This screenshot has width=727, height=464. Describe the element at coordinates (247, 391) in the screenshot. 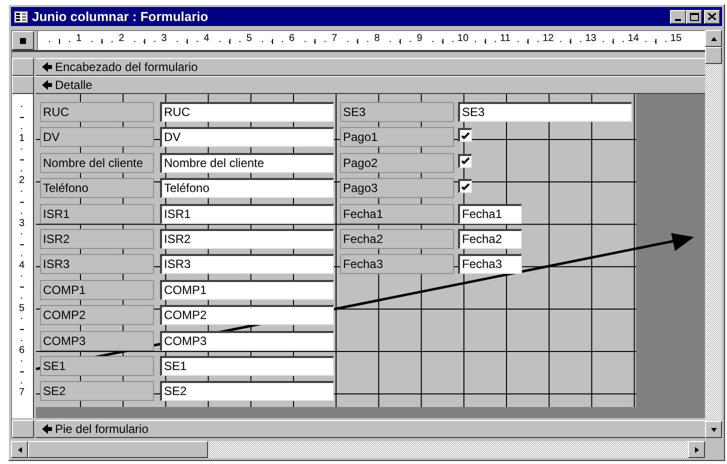

I see `text-box: SE2` at that location.